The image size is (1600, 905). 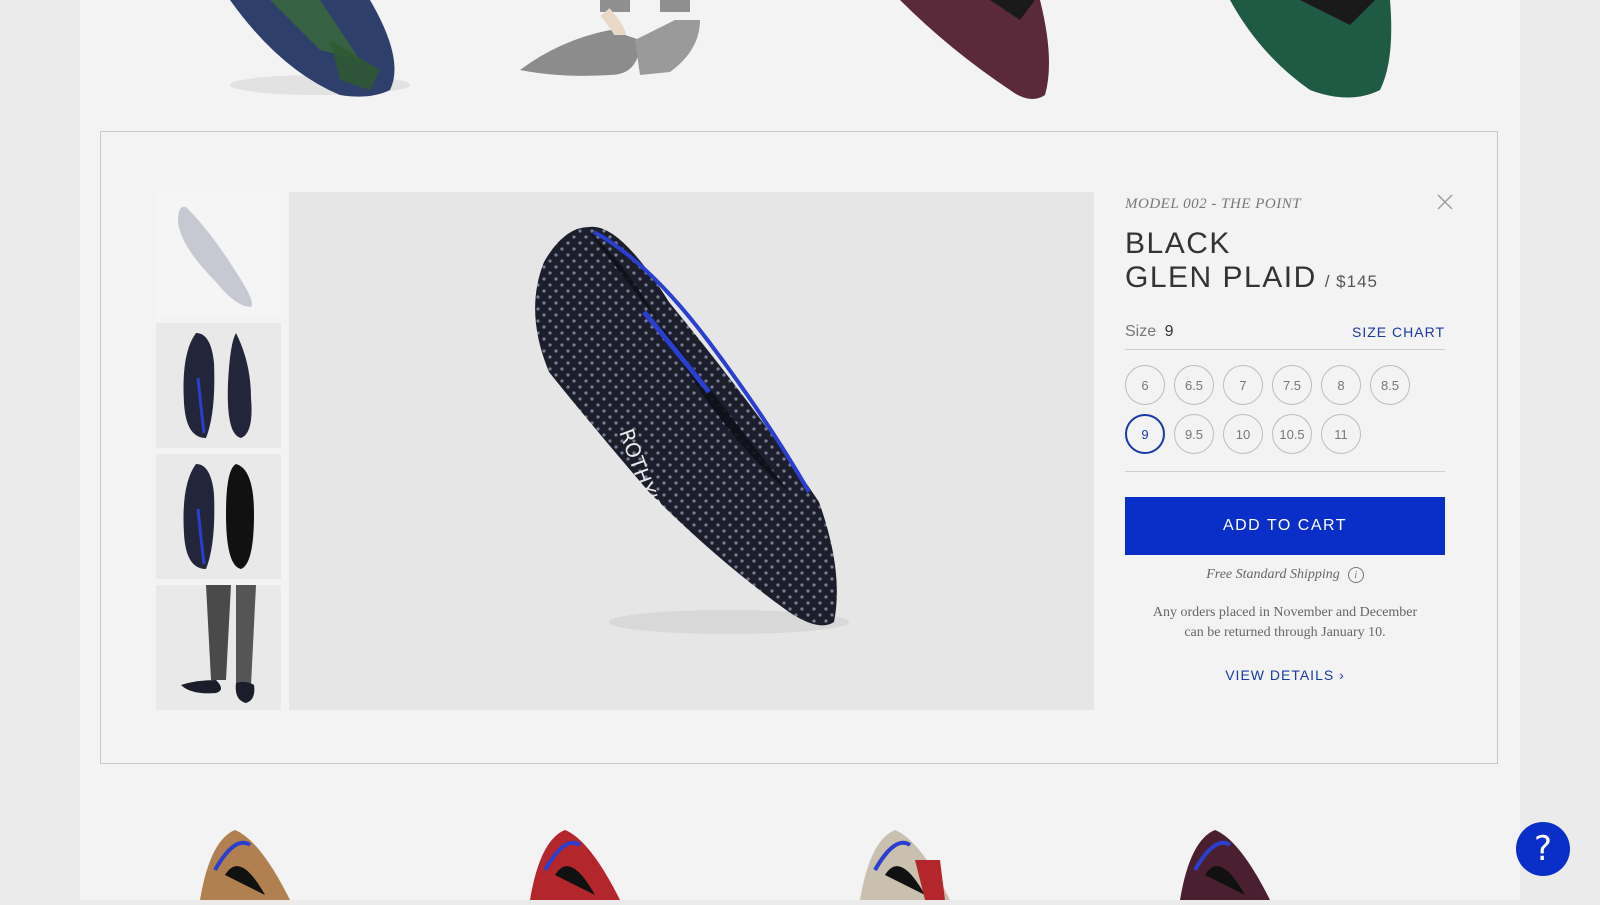 I want to click on product-price: / $145, so click(x=1351, y=281).